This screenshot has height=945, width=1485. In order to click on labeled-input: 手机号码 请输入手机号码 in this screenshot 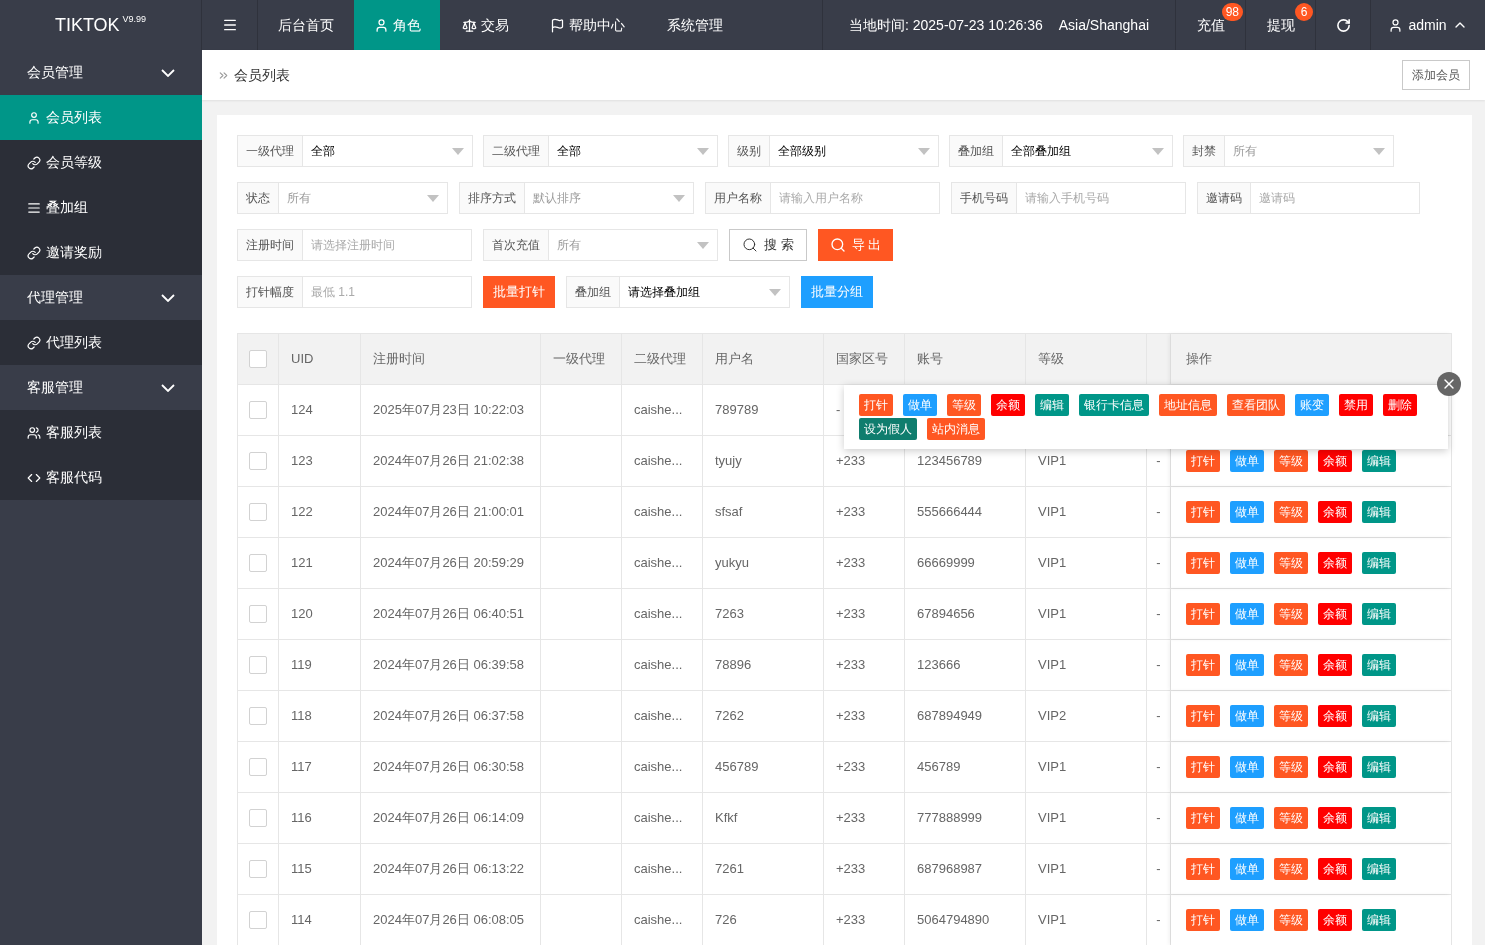, I will do `click(1068, 198)`.